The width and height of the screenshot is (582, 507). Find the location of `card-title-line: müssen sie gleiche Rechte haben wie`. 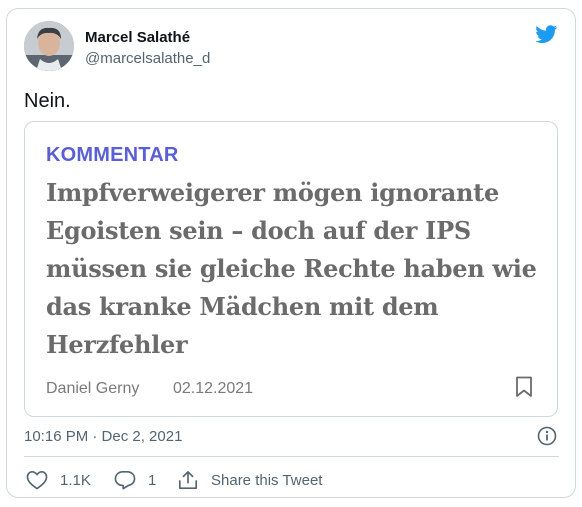

card-title-line: müssen sie gleiche Rechte haben wie is located at coordinates (291, 268).